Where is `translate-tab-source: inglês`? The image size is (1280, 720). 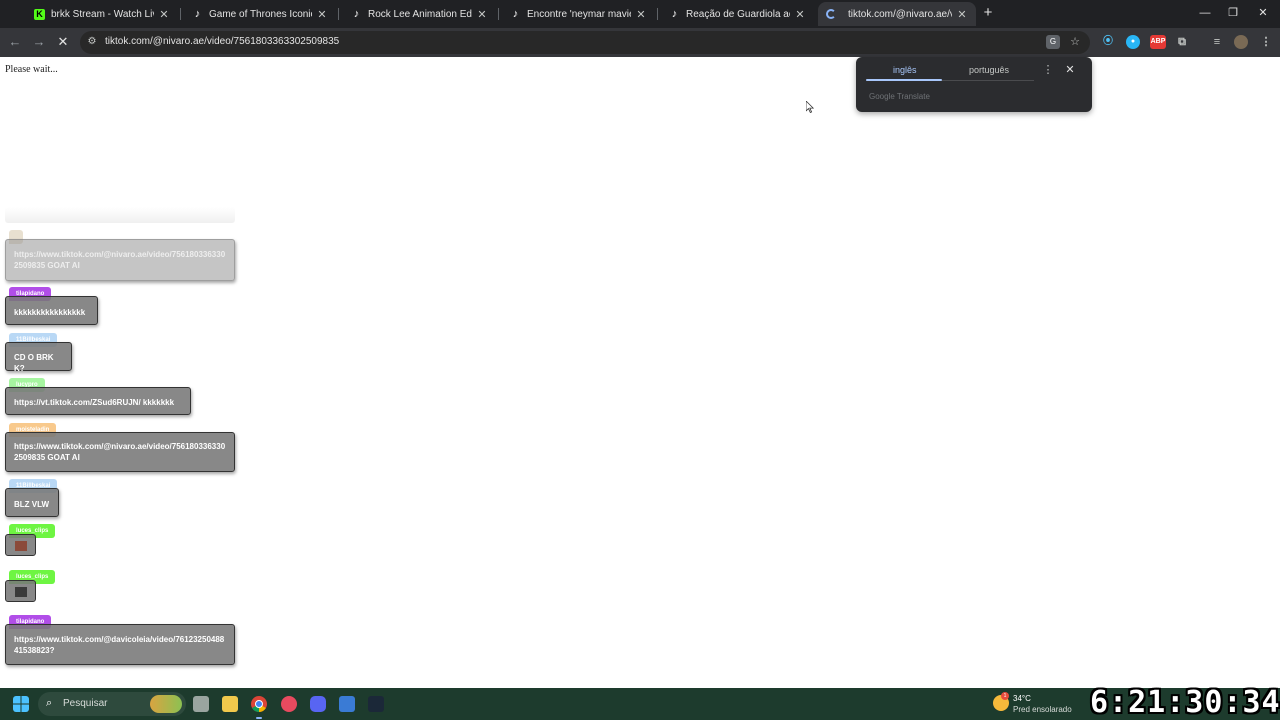
translate-tab-source: inglês is located at coordinates (905, 70).